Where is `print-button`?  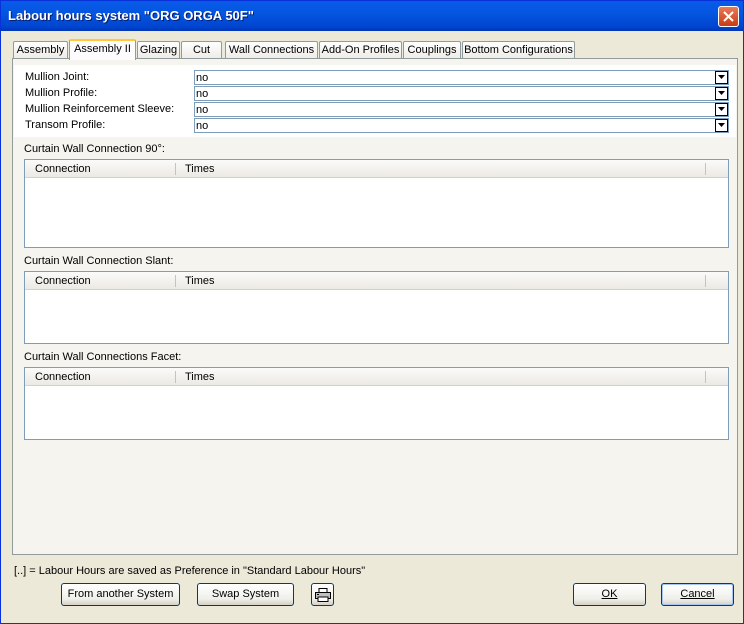
print-button is located at coordinates (322, 594).